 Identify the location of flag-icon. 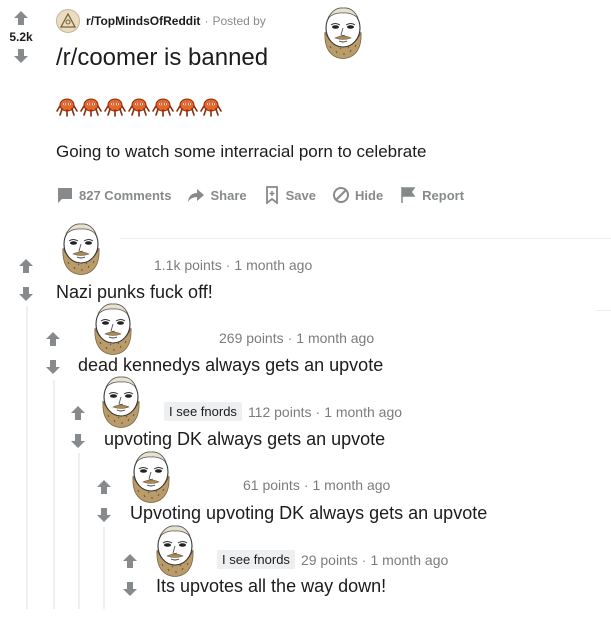
(408, 195).